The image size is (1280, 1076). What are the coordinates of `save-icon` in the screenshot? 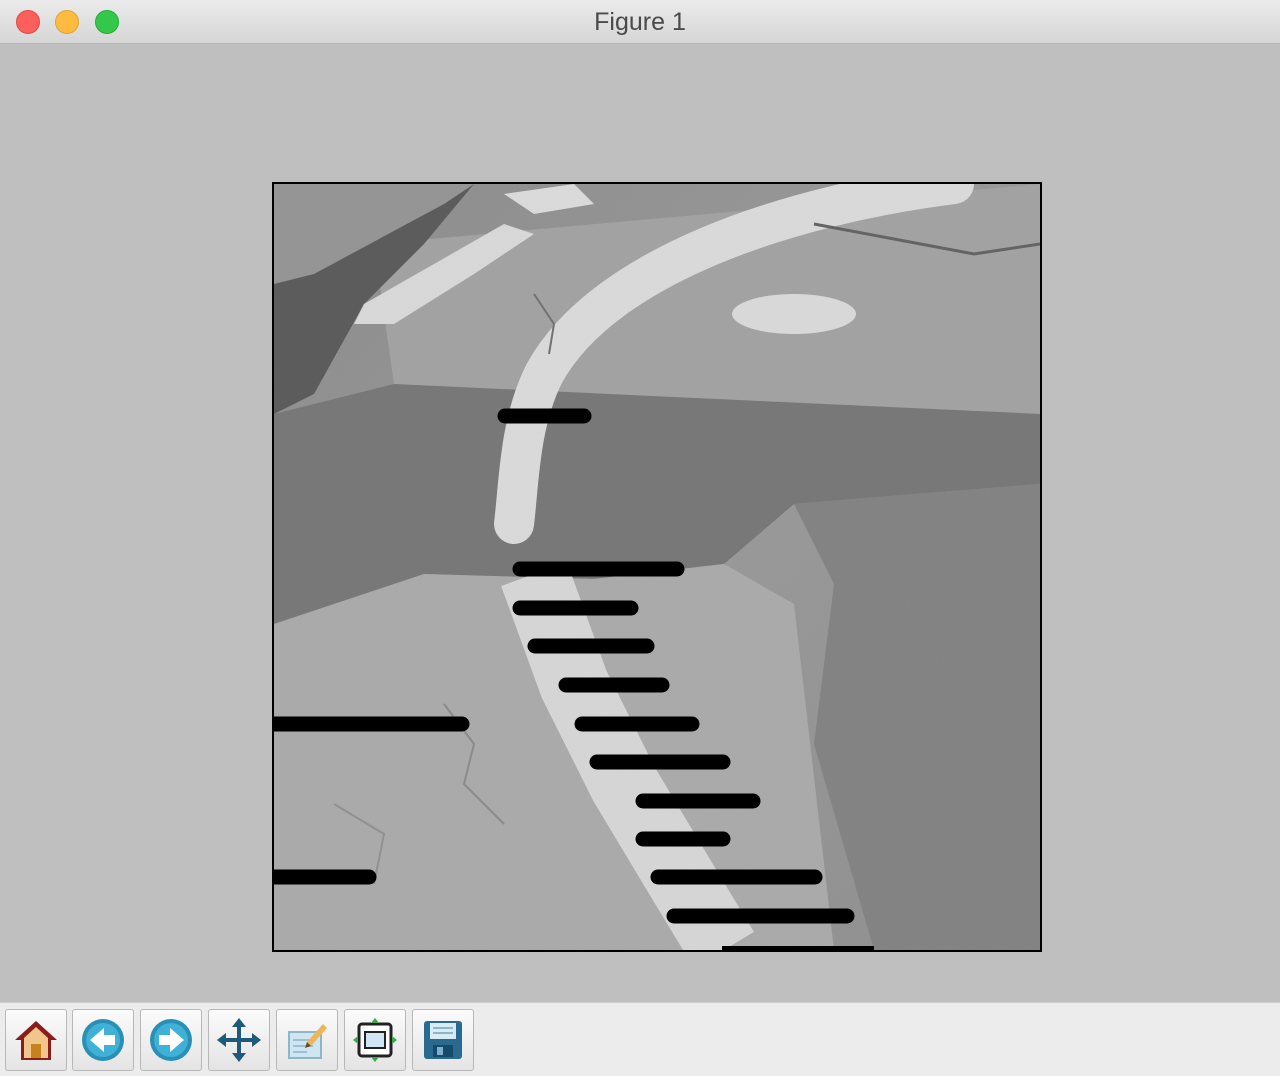 It's located at (443, 1040).